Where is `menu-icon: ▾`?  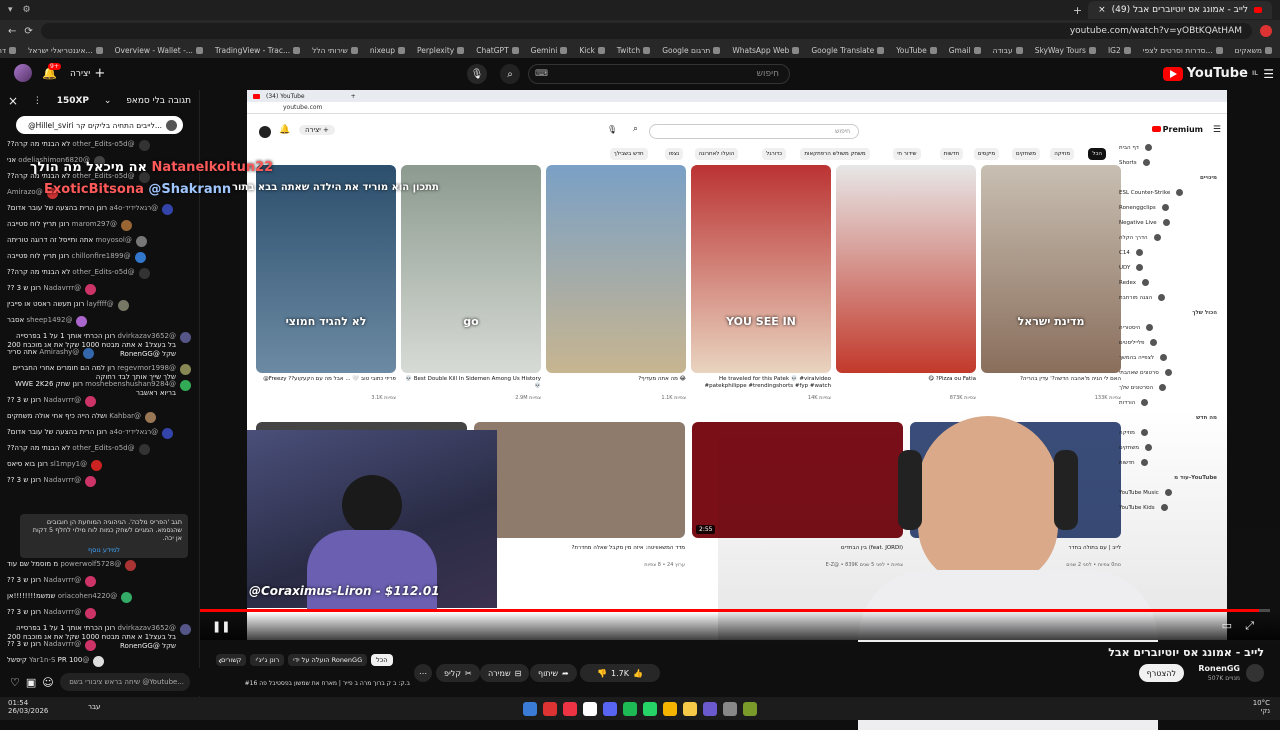
menu-icon: ▾ is located at coordinates (10, 10).